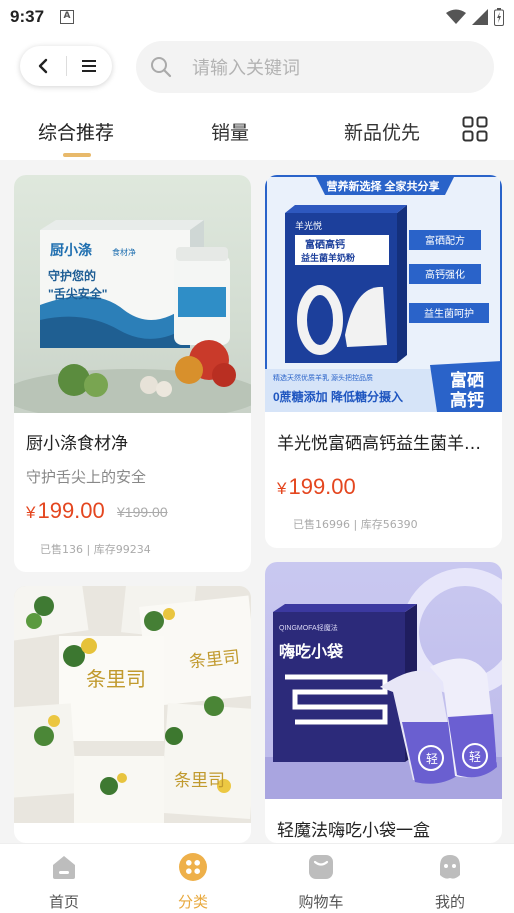 Image resolution: width=514 pixels, height=913 pixels. What do you see at coordinates (27, 16) in the screenshot?
I see `status-time: 9:37` at bounding box center [27, 16].